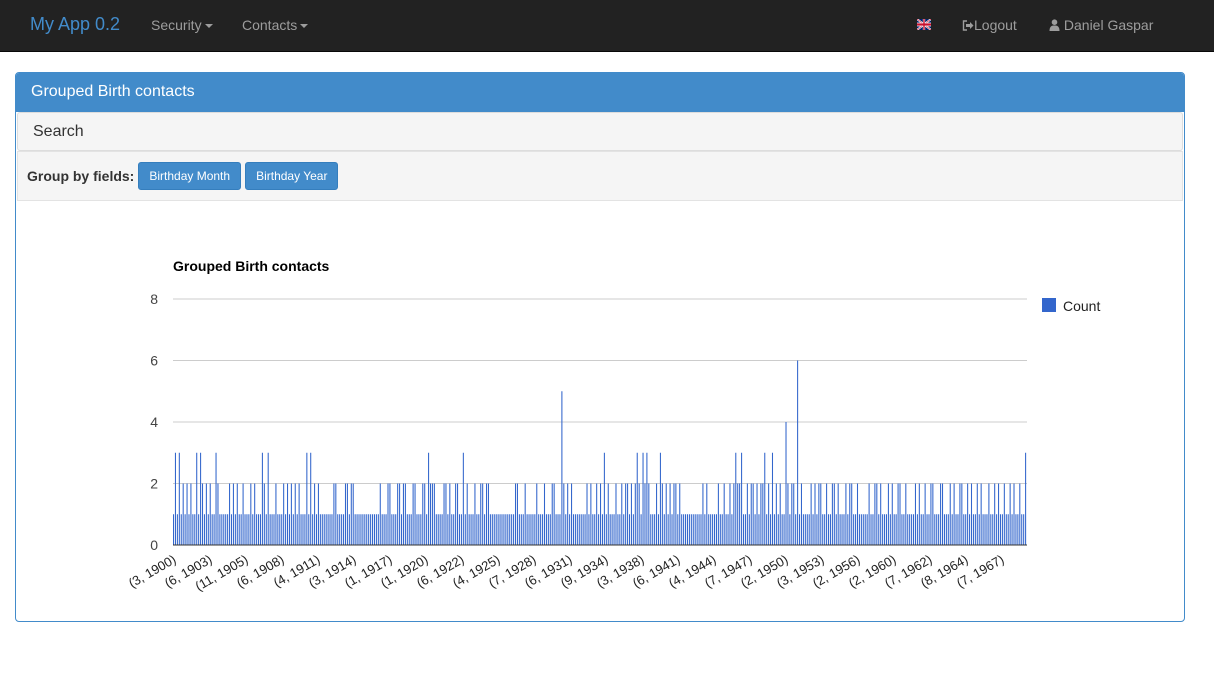  Describe the element at coordinates (154, 545) in the screenshot. I see `y-tick-label: 0` at that location.